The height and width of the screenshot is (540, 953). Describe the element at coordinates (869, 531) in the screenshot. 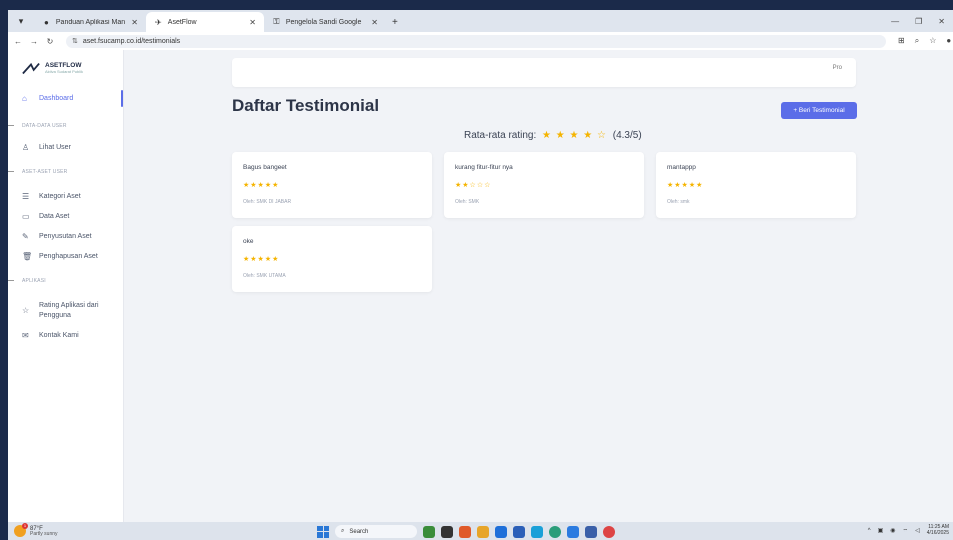

I see `chevron-up-icon: ^` at that location.